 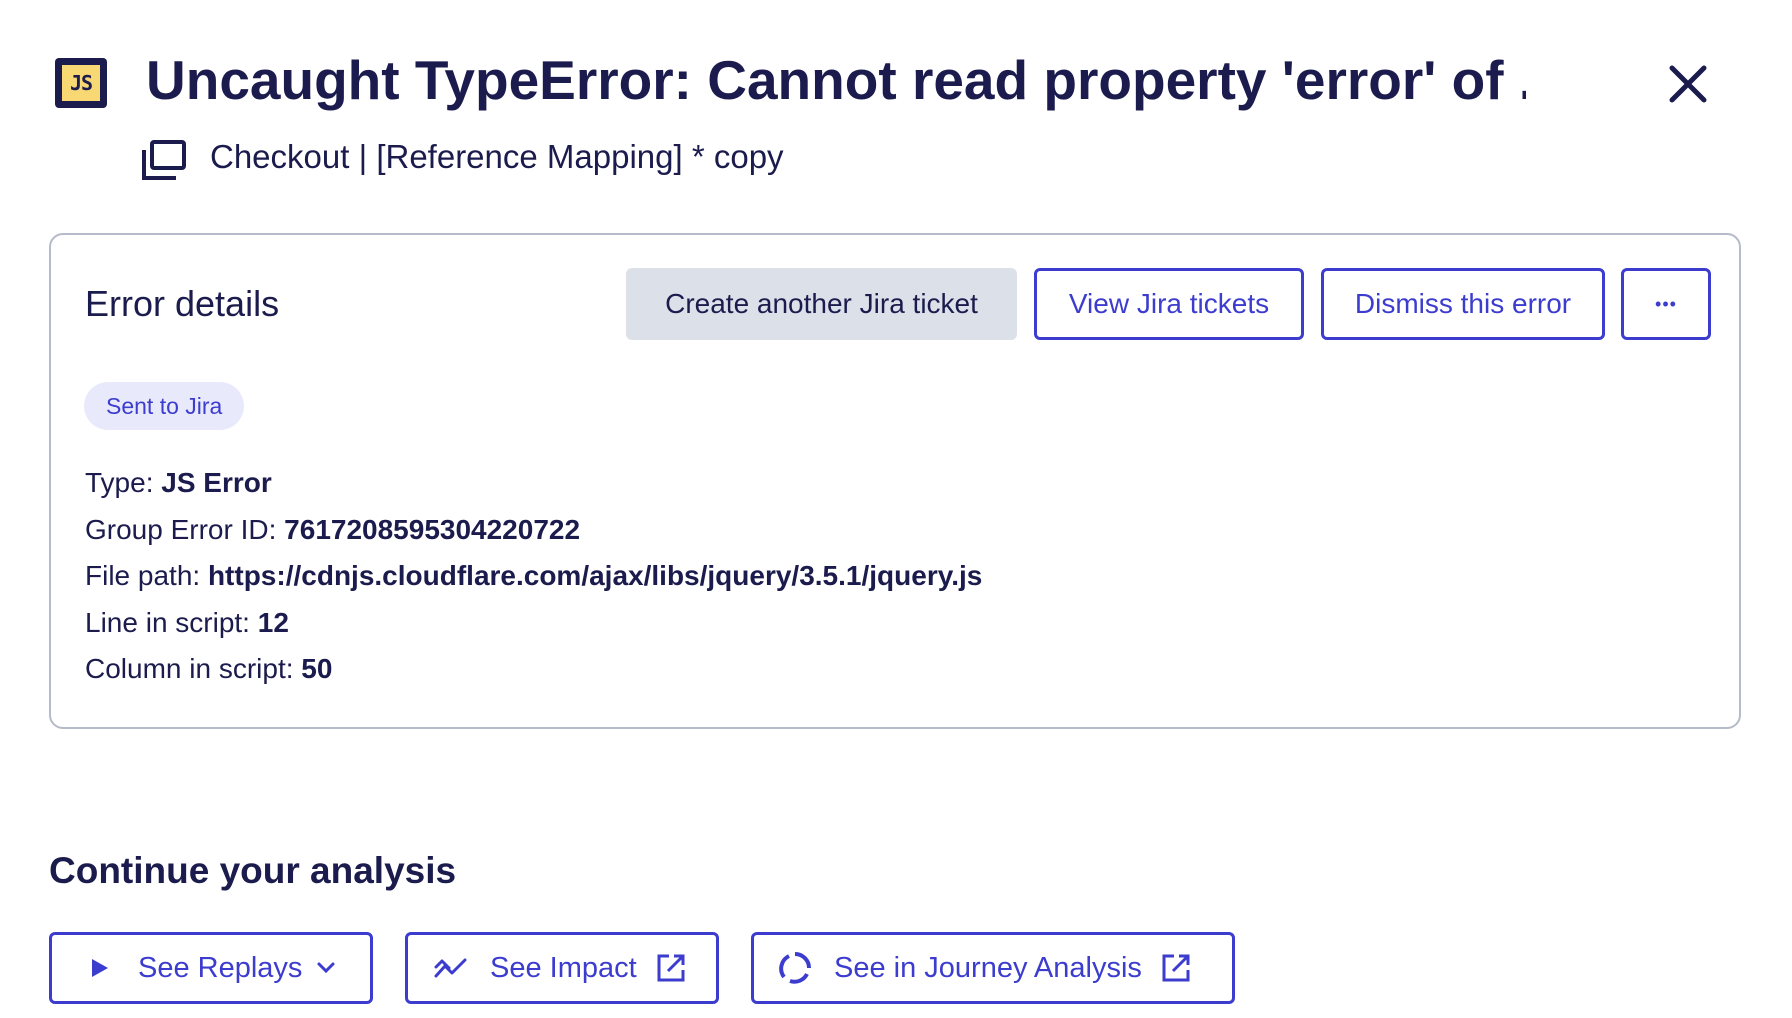 I want to click on screens-icon, so click(x=164, y=160).